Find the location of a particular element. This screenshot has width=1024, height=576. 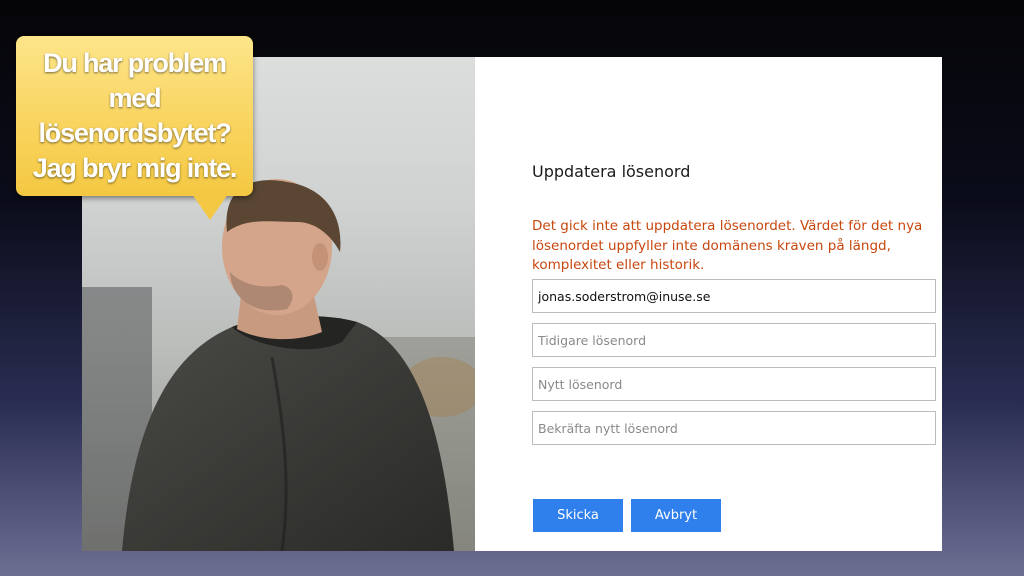

confirm-password-field is located at coordinates (734, 428).